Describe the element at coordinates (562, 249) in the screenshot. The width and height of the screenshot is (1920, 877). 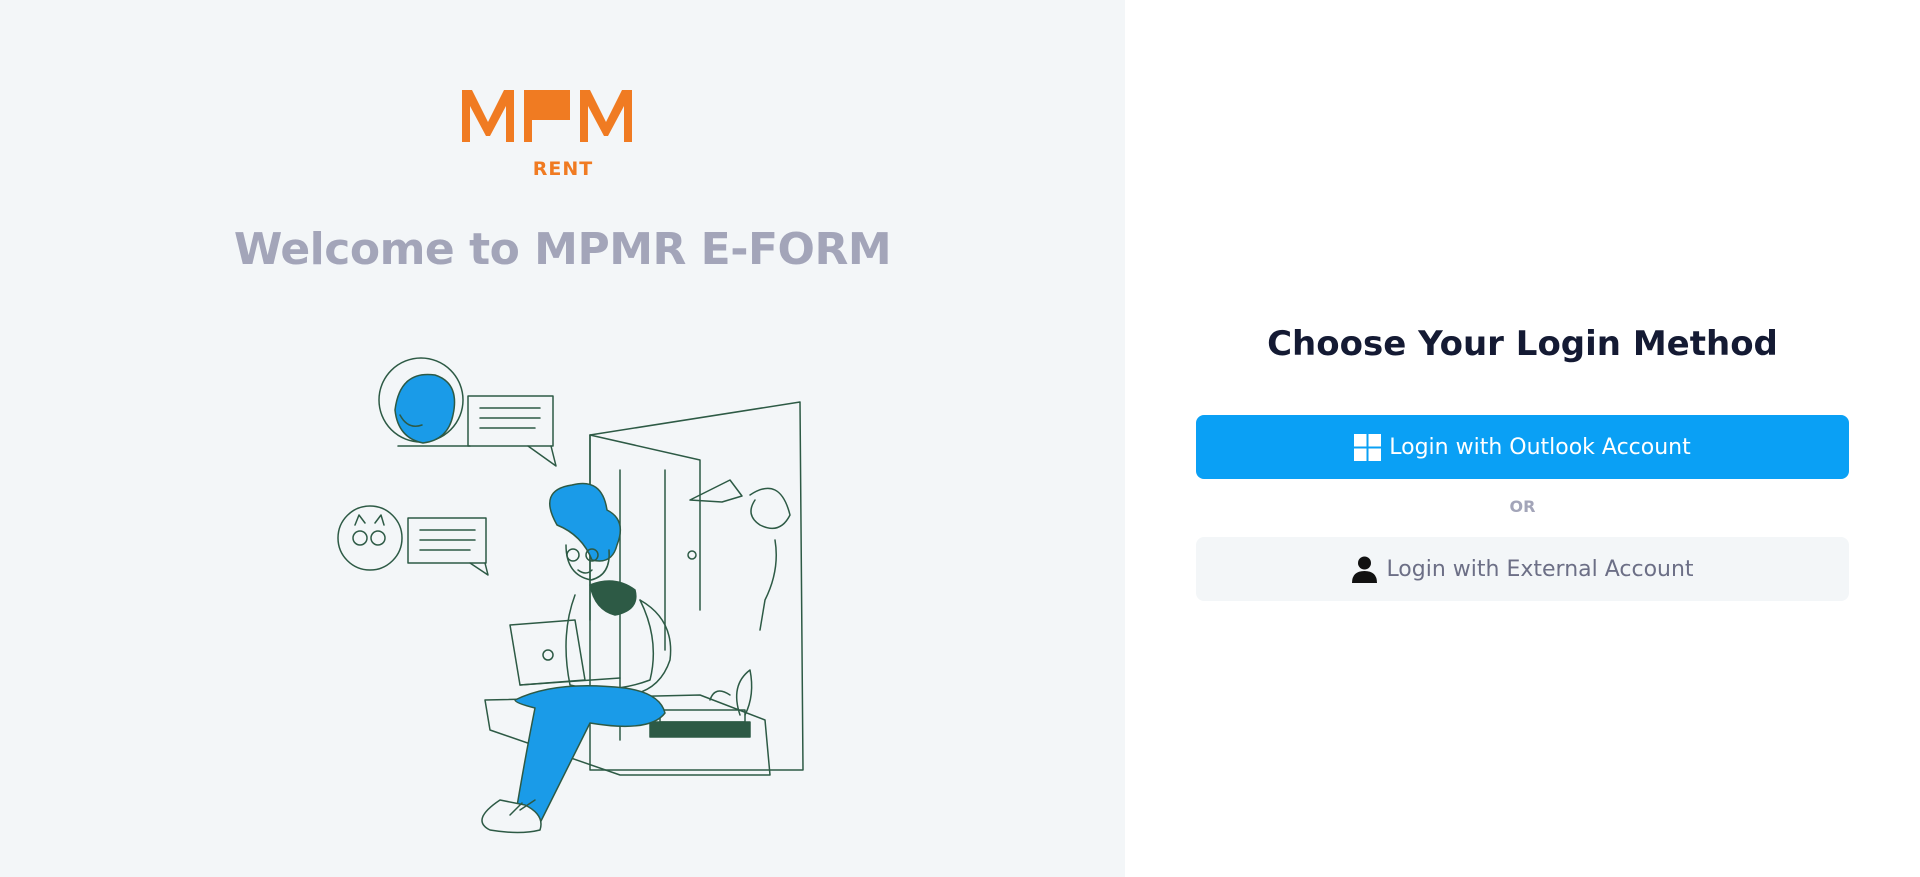
I see `welcome-title: Welcome to MPMR E-FORM` at that location.